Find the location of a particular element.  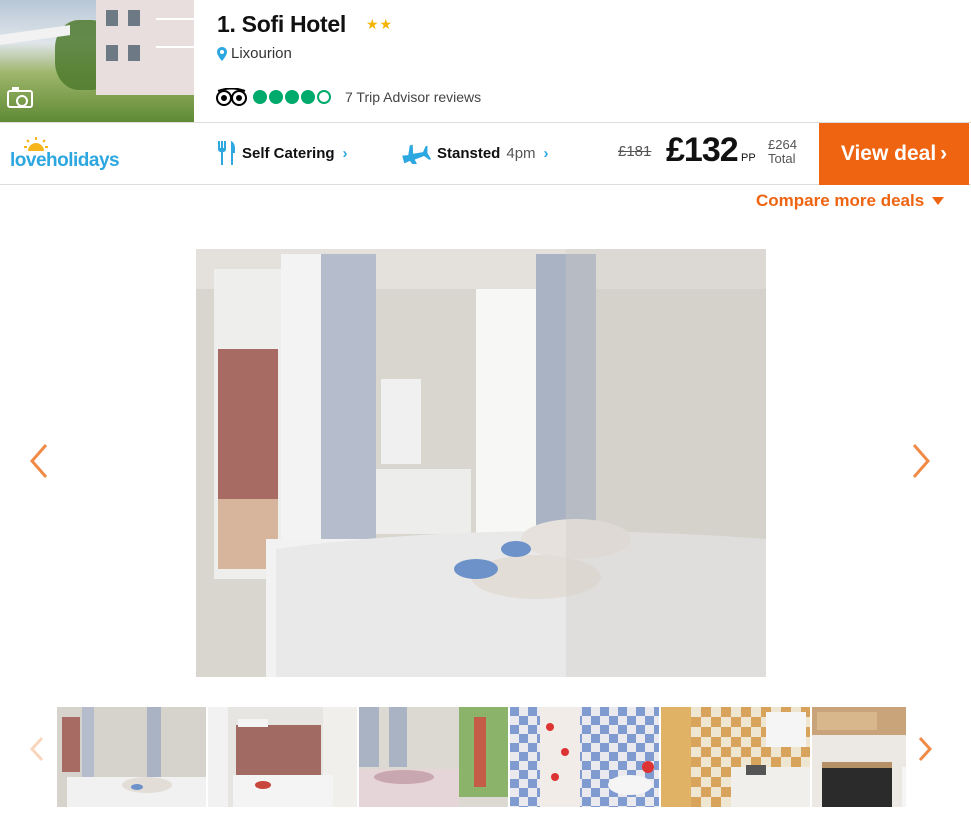

board-type-link: Self Catering › is located at coordinates (282, 153).